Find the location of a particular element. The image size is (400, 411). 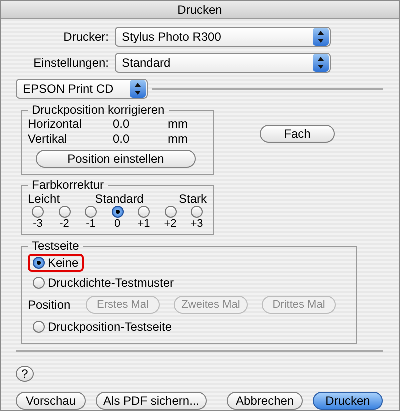

presets-dropdown: Standard is located at coordinates (223, 63).